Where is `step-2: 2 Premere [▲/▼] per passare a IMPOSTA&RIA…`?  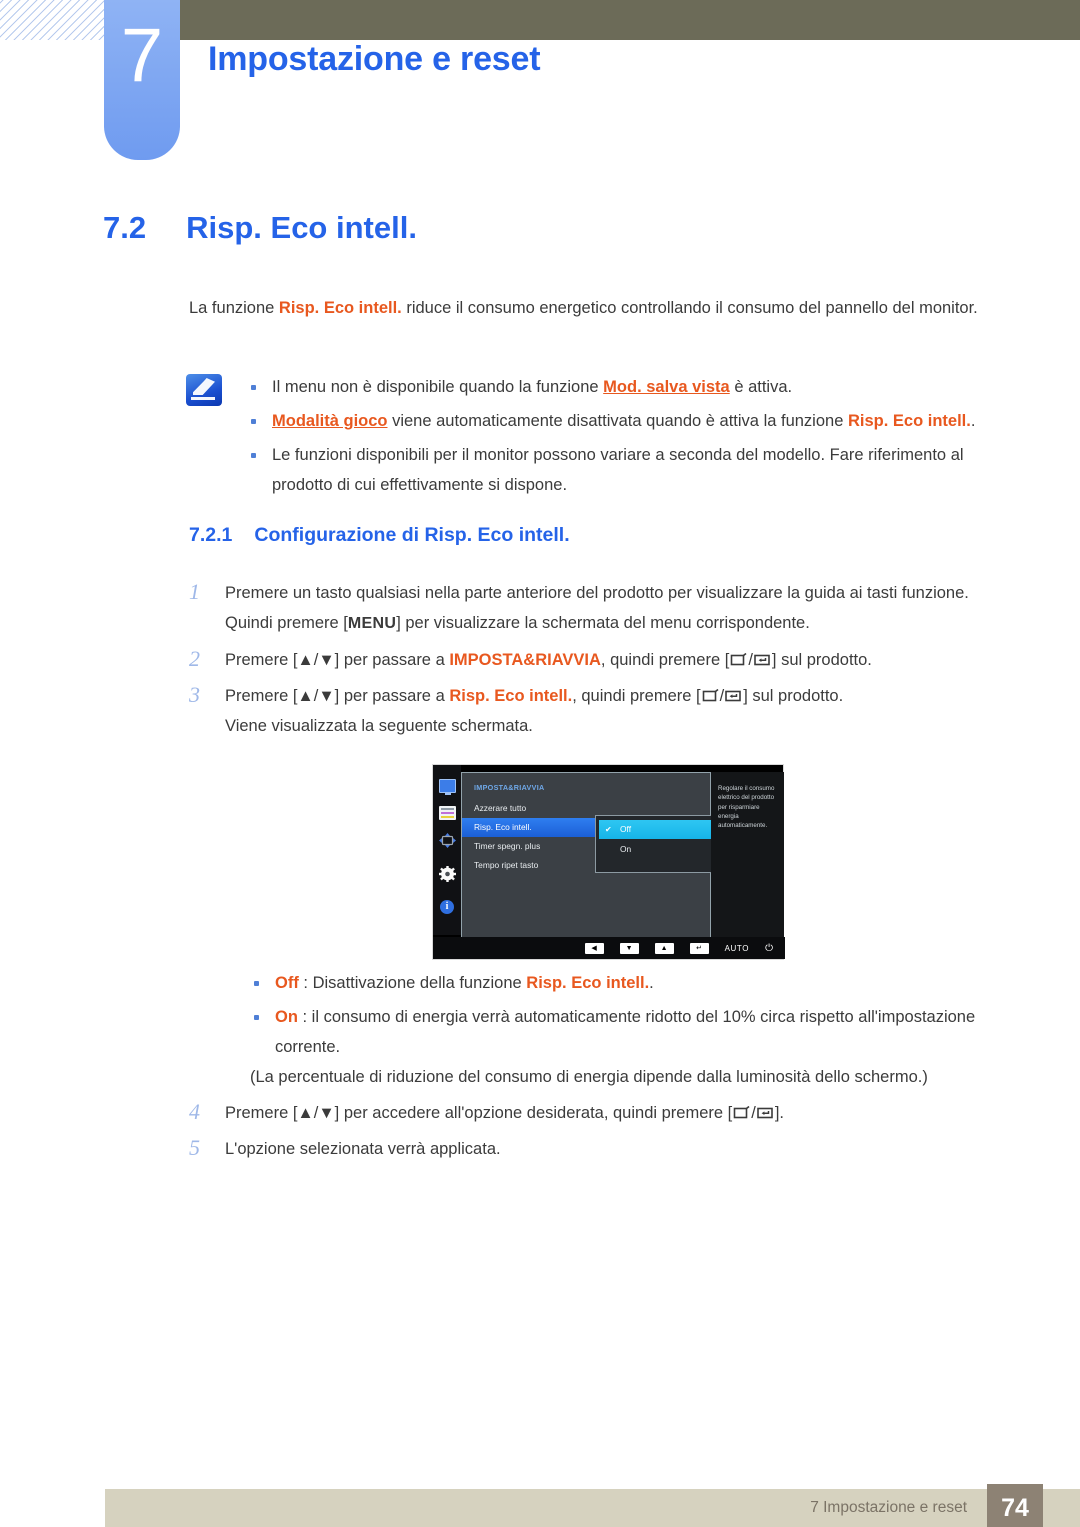
step-2: 2 Premere [▲/▼] per passare a IMPOSTA&RIA… is located at coordinates (599, 660).